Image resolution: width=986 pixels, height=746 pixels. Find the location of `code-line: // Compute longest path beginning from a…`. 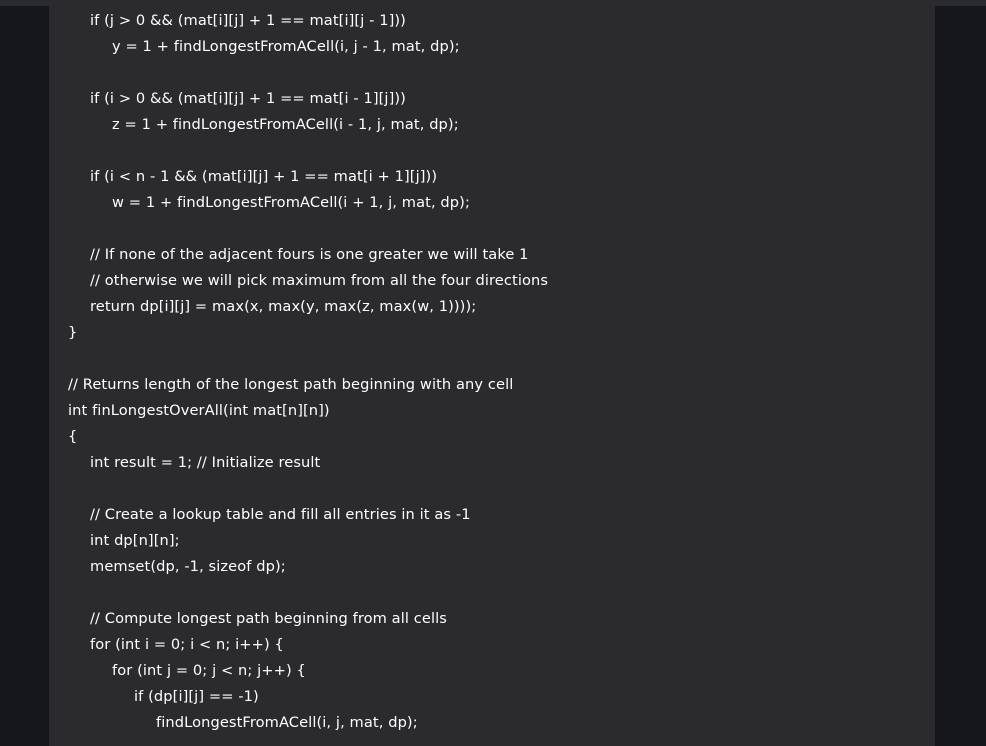

code-line: // Compute longest path beginning from a… is located at coordinates (268, 618).